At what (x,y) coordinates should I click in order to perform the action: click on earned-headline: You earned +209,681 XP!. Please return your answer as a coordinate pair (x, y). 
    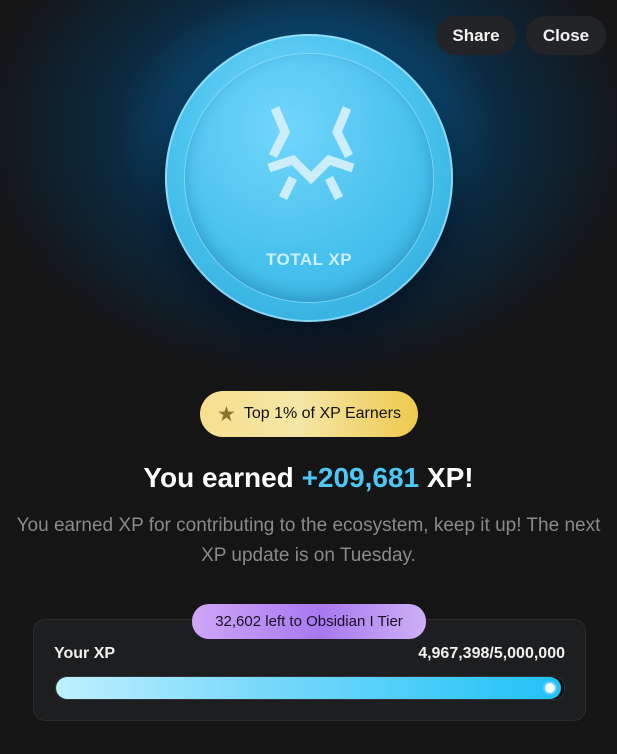
    Looking at the image, I should click on (308, 478).